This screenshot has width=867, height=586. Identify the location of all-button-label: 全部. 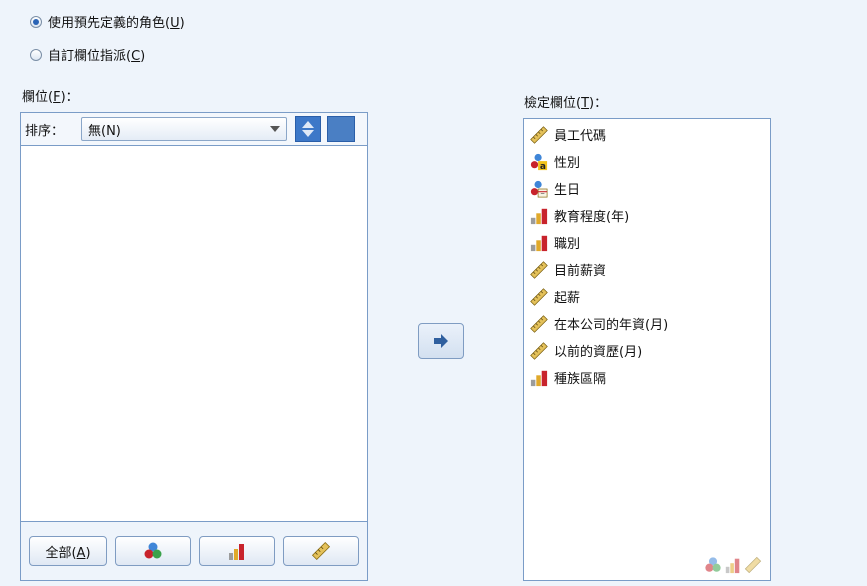
(58, 553).